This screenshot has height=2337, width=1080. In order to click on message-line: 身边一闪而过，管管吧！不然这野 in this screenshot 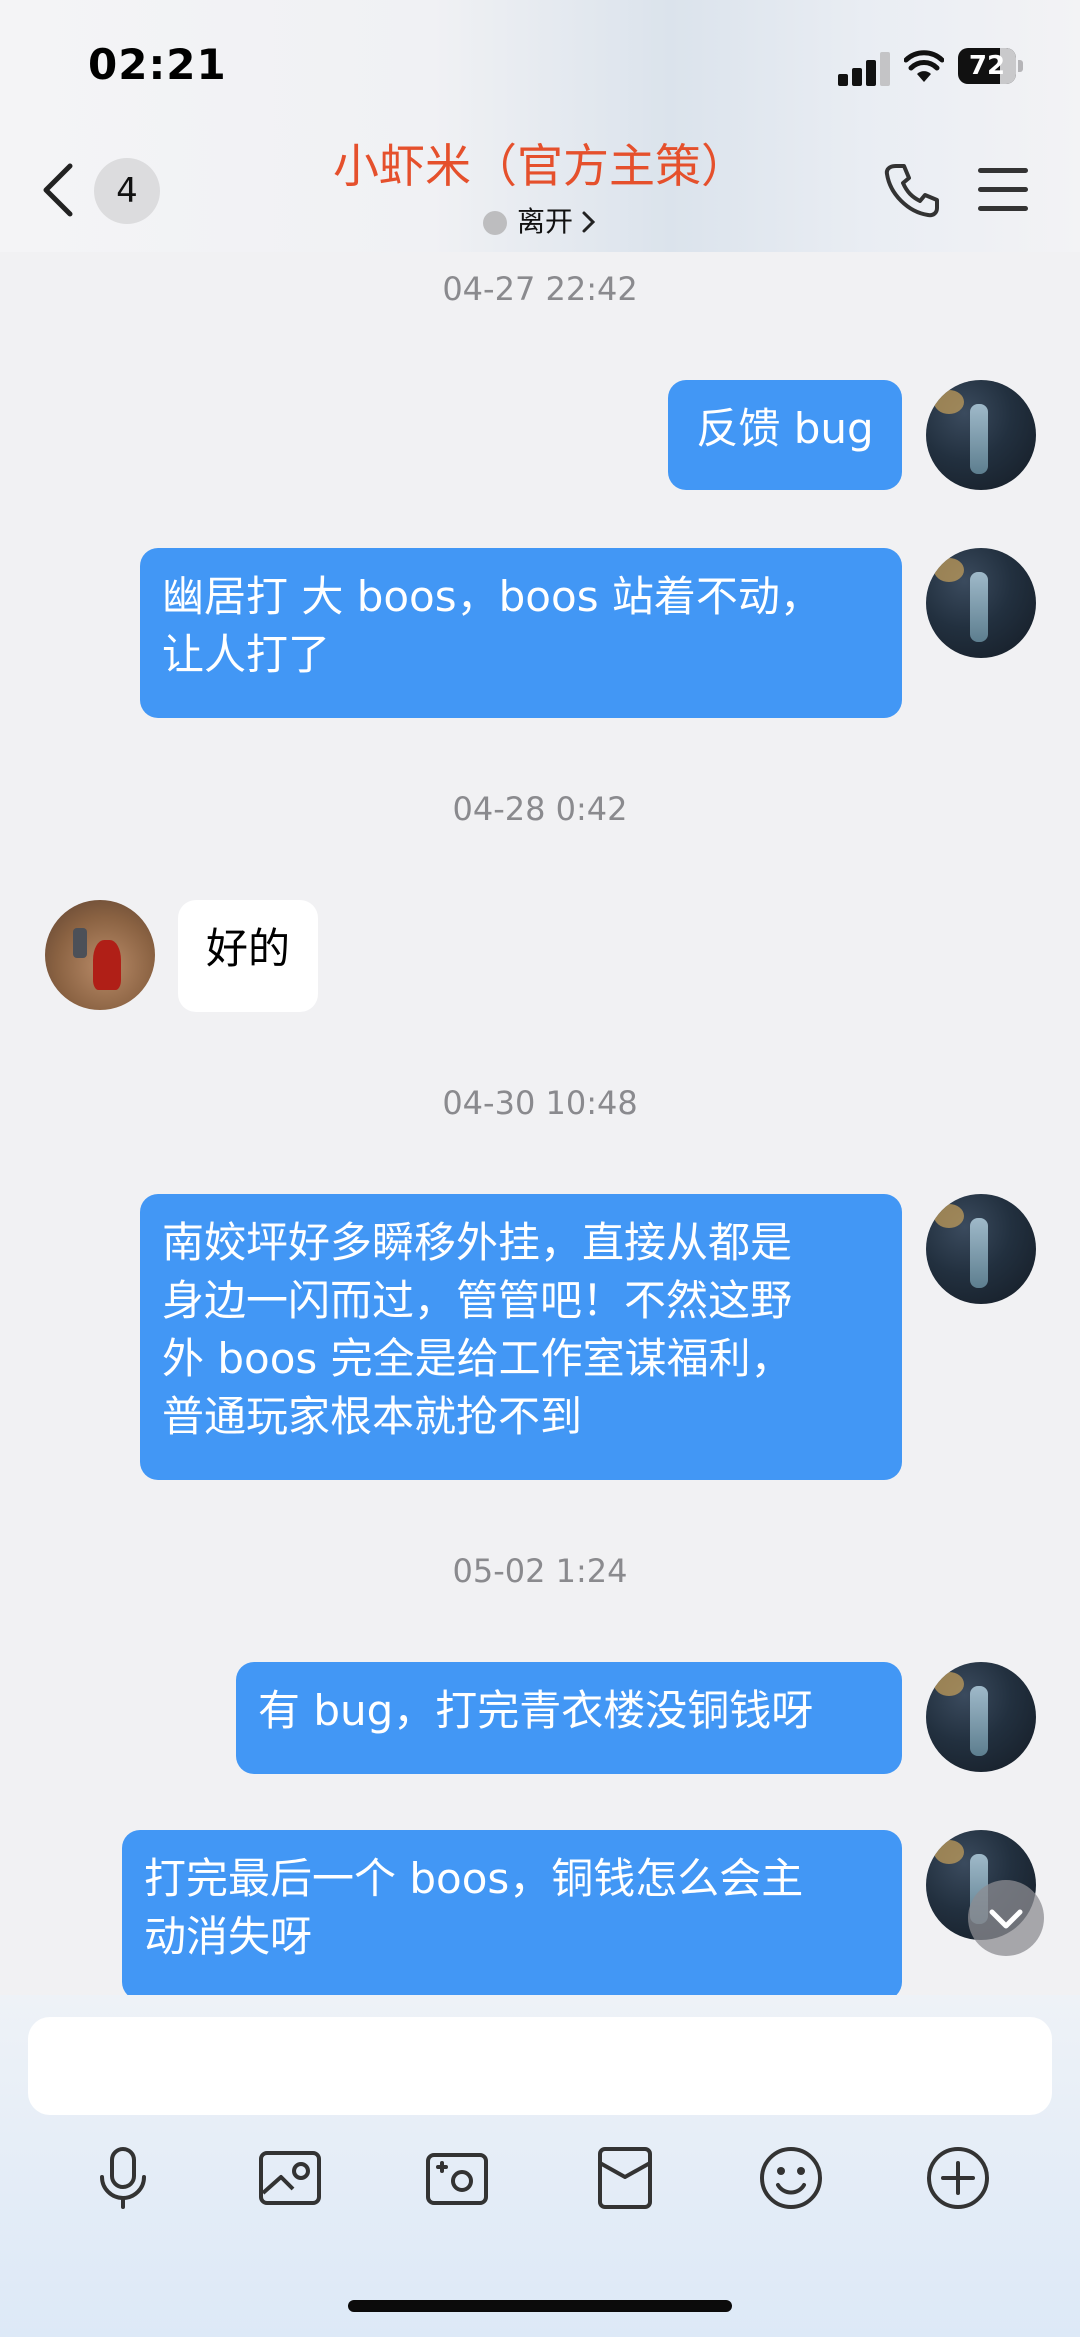, I will do `click(477, 1300)`.